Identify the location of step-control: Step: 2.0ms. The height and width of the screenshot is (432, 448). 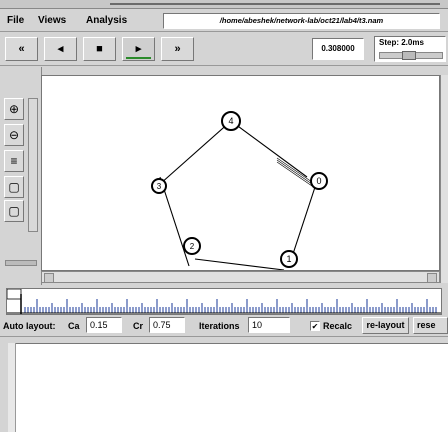
(410, 49).